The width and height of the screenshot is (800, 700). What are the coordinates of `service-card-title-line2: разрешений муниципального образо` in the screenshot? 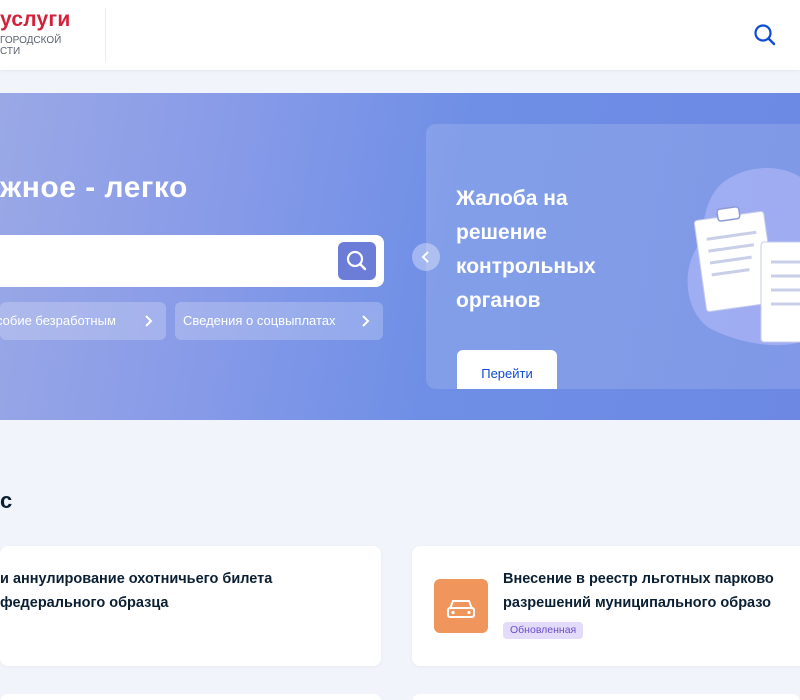 It's located at (637, 603).